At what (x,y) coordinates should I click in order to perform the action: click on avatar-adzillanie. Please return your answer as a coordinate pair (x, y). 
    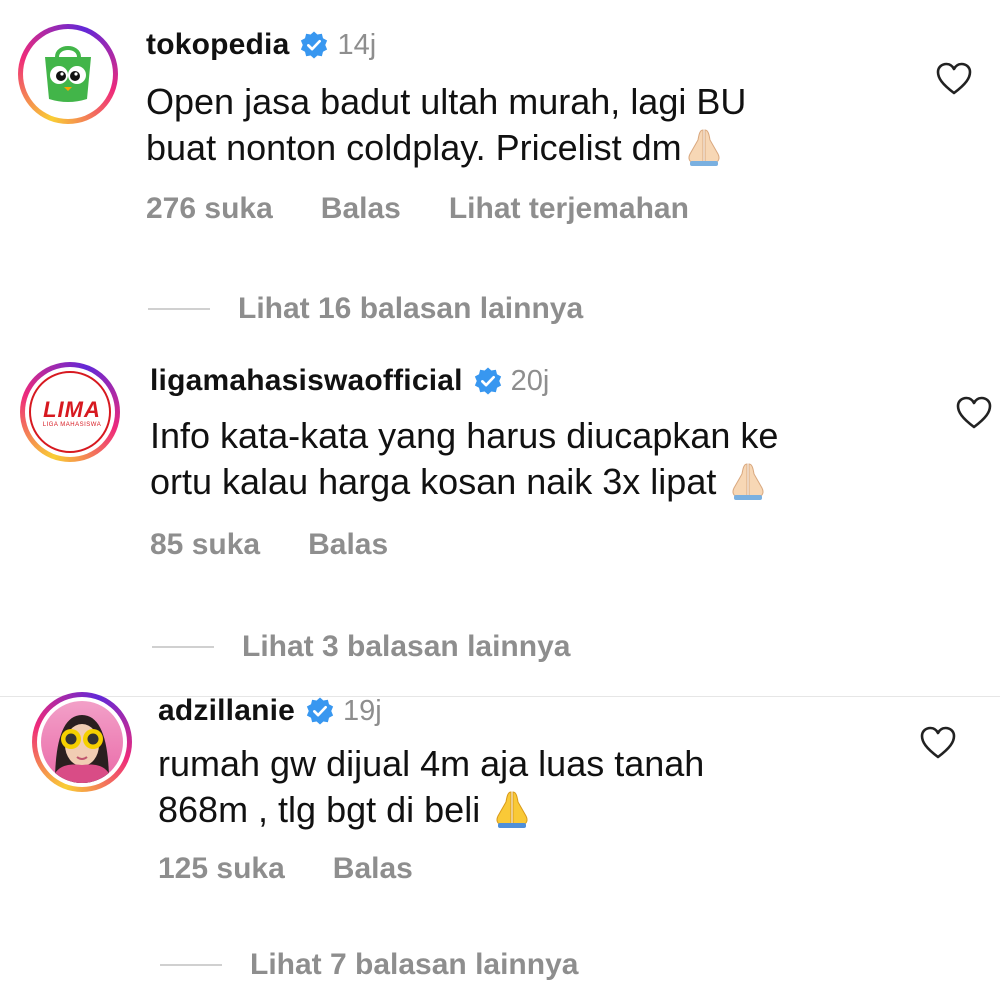
    Looking at the image, I should click on (82, 742).